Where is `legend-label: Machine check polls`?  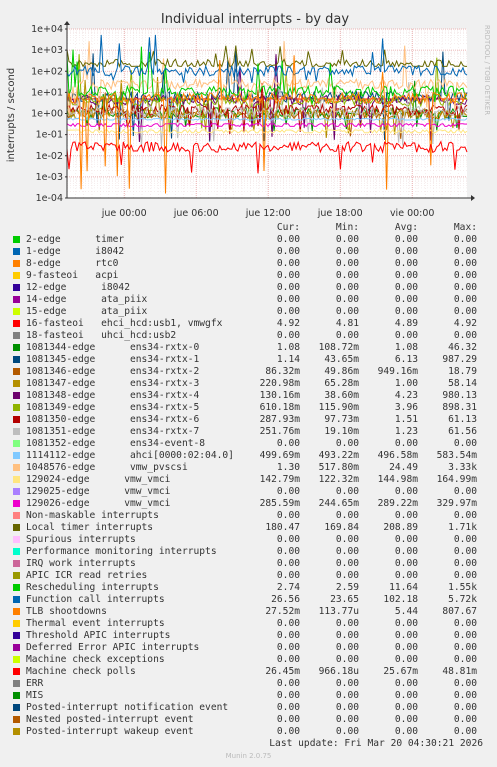 legend-label: Machine check polls is located at coordinates (81, 671).